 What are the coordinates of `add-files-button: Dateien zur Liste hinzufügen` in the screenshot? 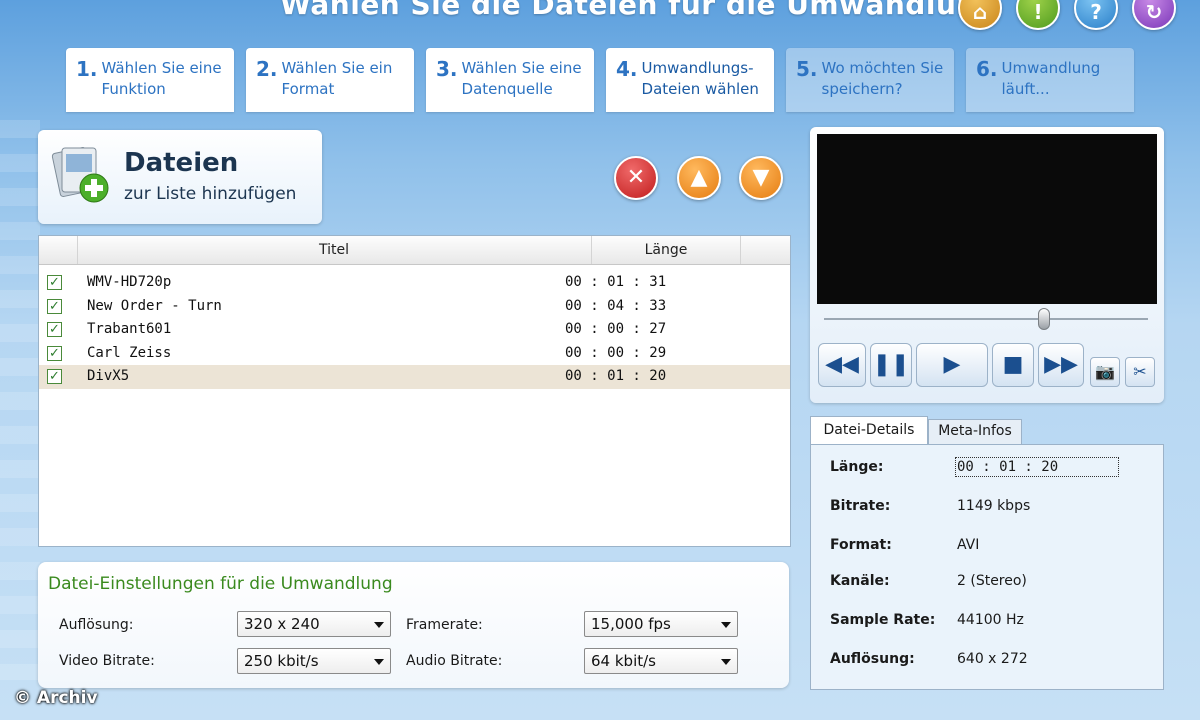 It's located at (180, 177).